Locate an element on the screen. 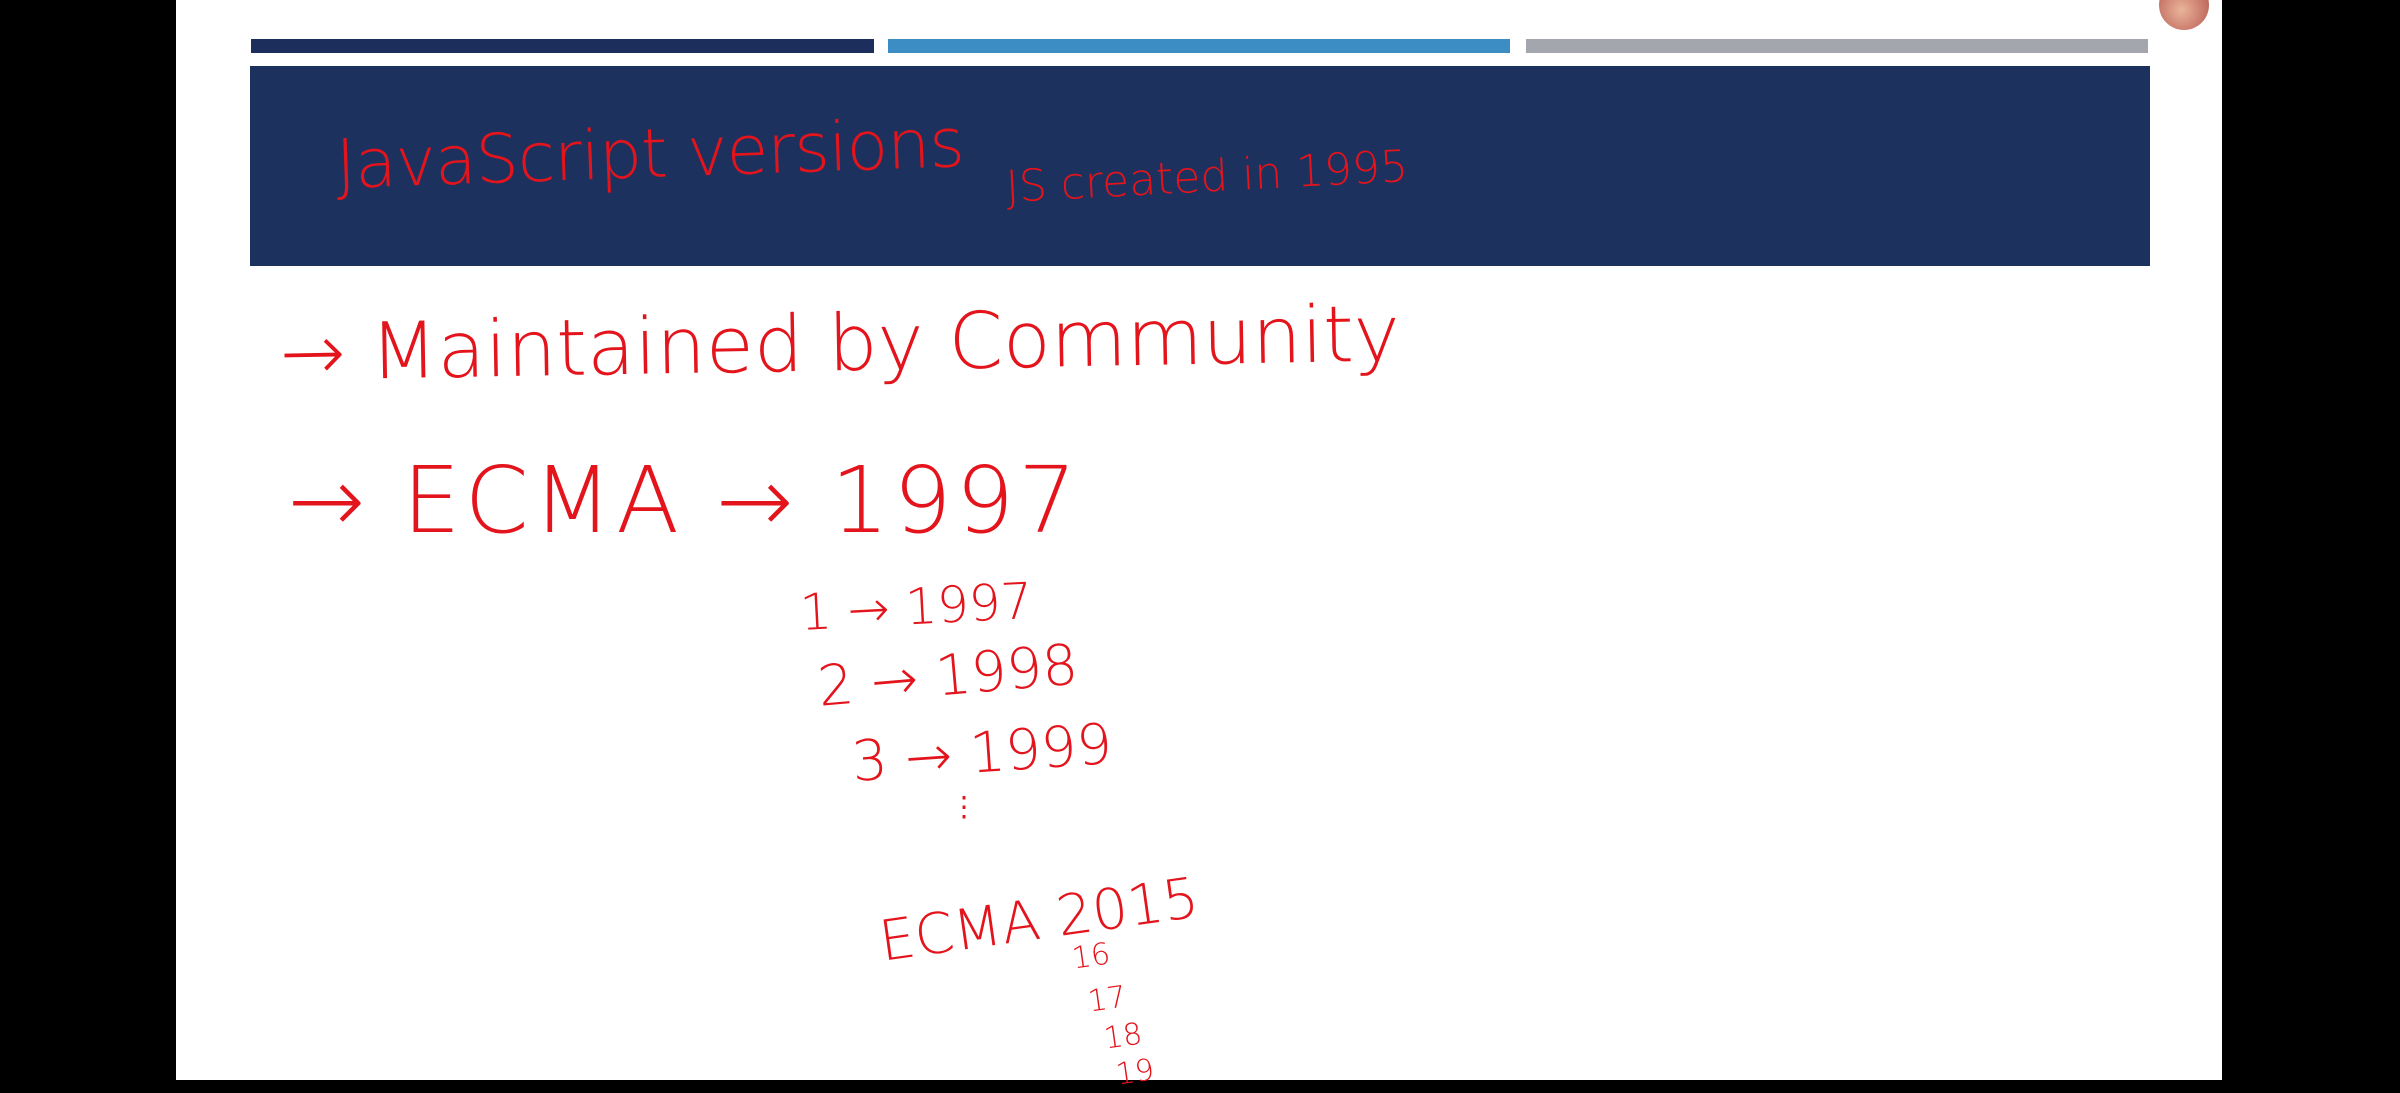 The width and height of the screenshot is (2400, 1093). year-item: 17 is located at coordinates (1107, 999).